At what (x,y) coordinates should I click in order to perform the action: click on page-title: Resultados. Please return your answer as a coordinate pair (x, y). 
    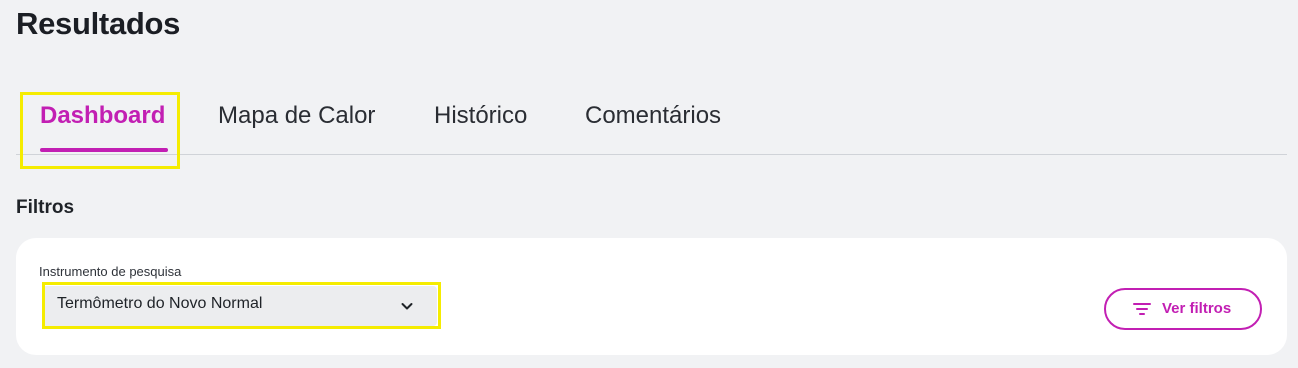
    Looking at the image, I should click on (98, 23).